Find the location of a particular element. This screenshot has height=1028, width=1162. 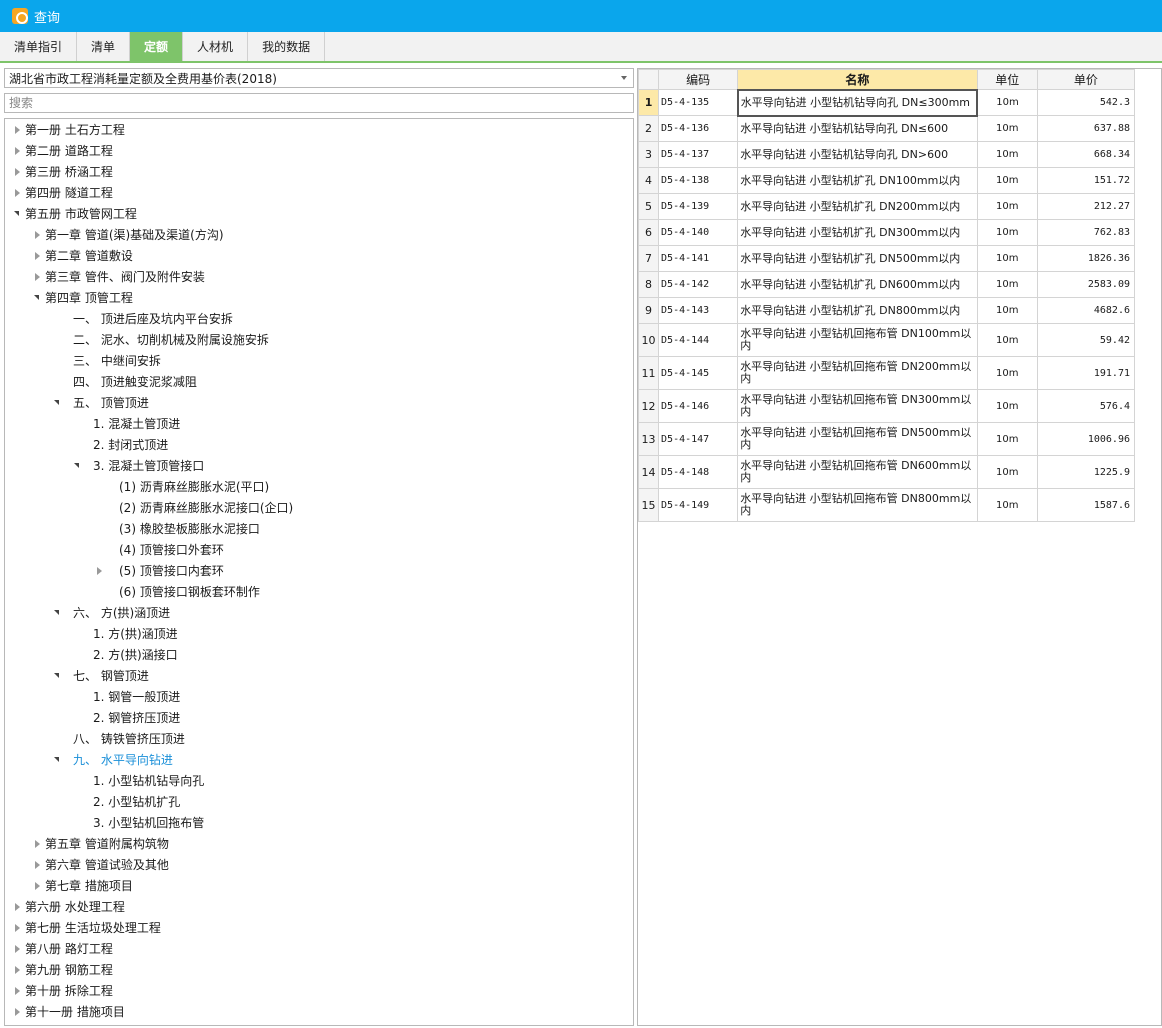

tab-bill: 清单 is located at coordinates (104, 46).